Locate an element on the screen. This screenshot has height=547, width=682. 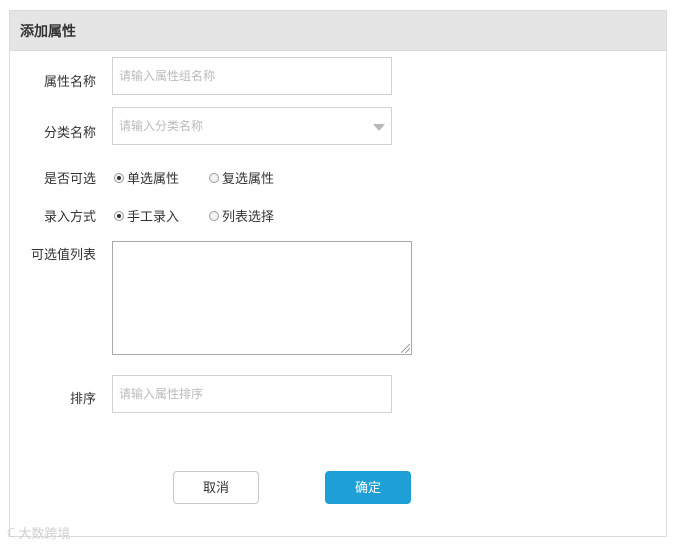
category-select: 请输入分类名称 is located at coordinates (252, 126).